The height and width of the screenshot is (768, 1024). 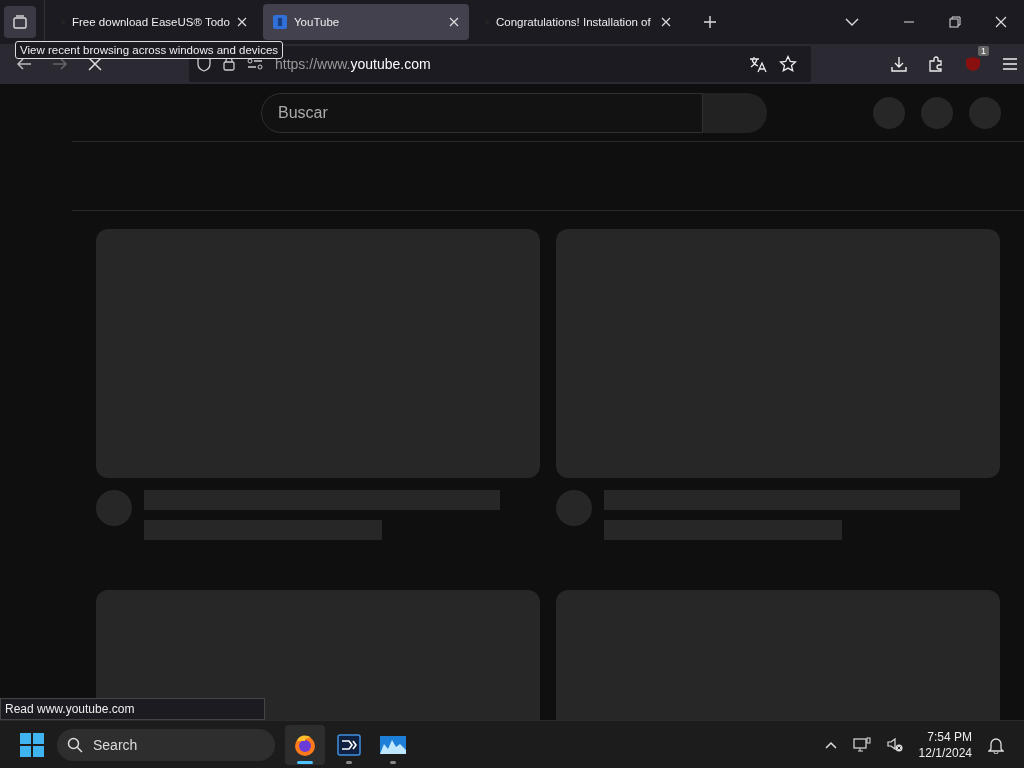 What do you see at coordinates (133, 709) in the screenshot?
I see `status-text: Read www.youtube.com` at bounding box center [133, 709].